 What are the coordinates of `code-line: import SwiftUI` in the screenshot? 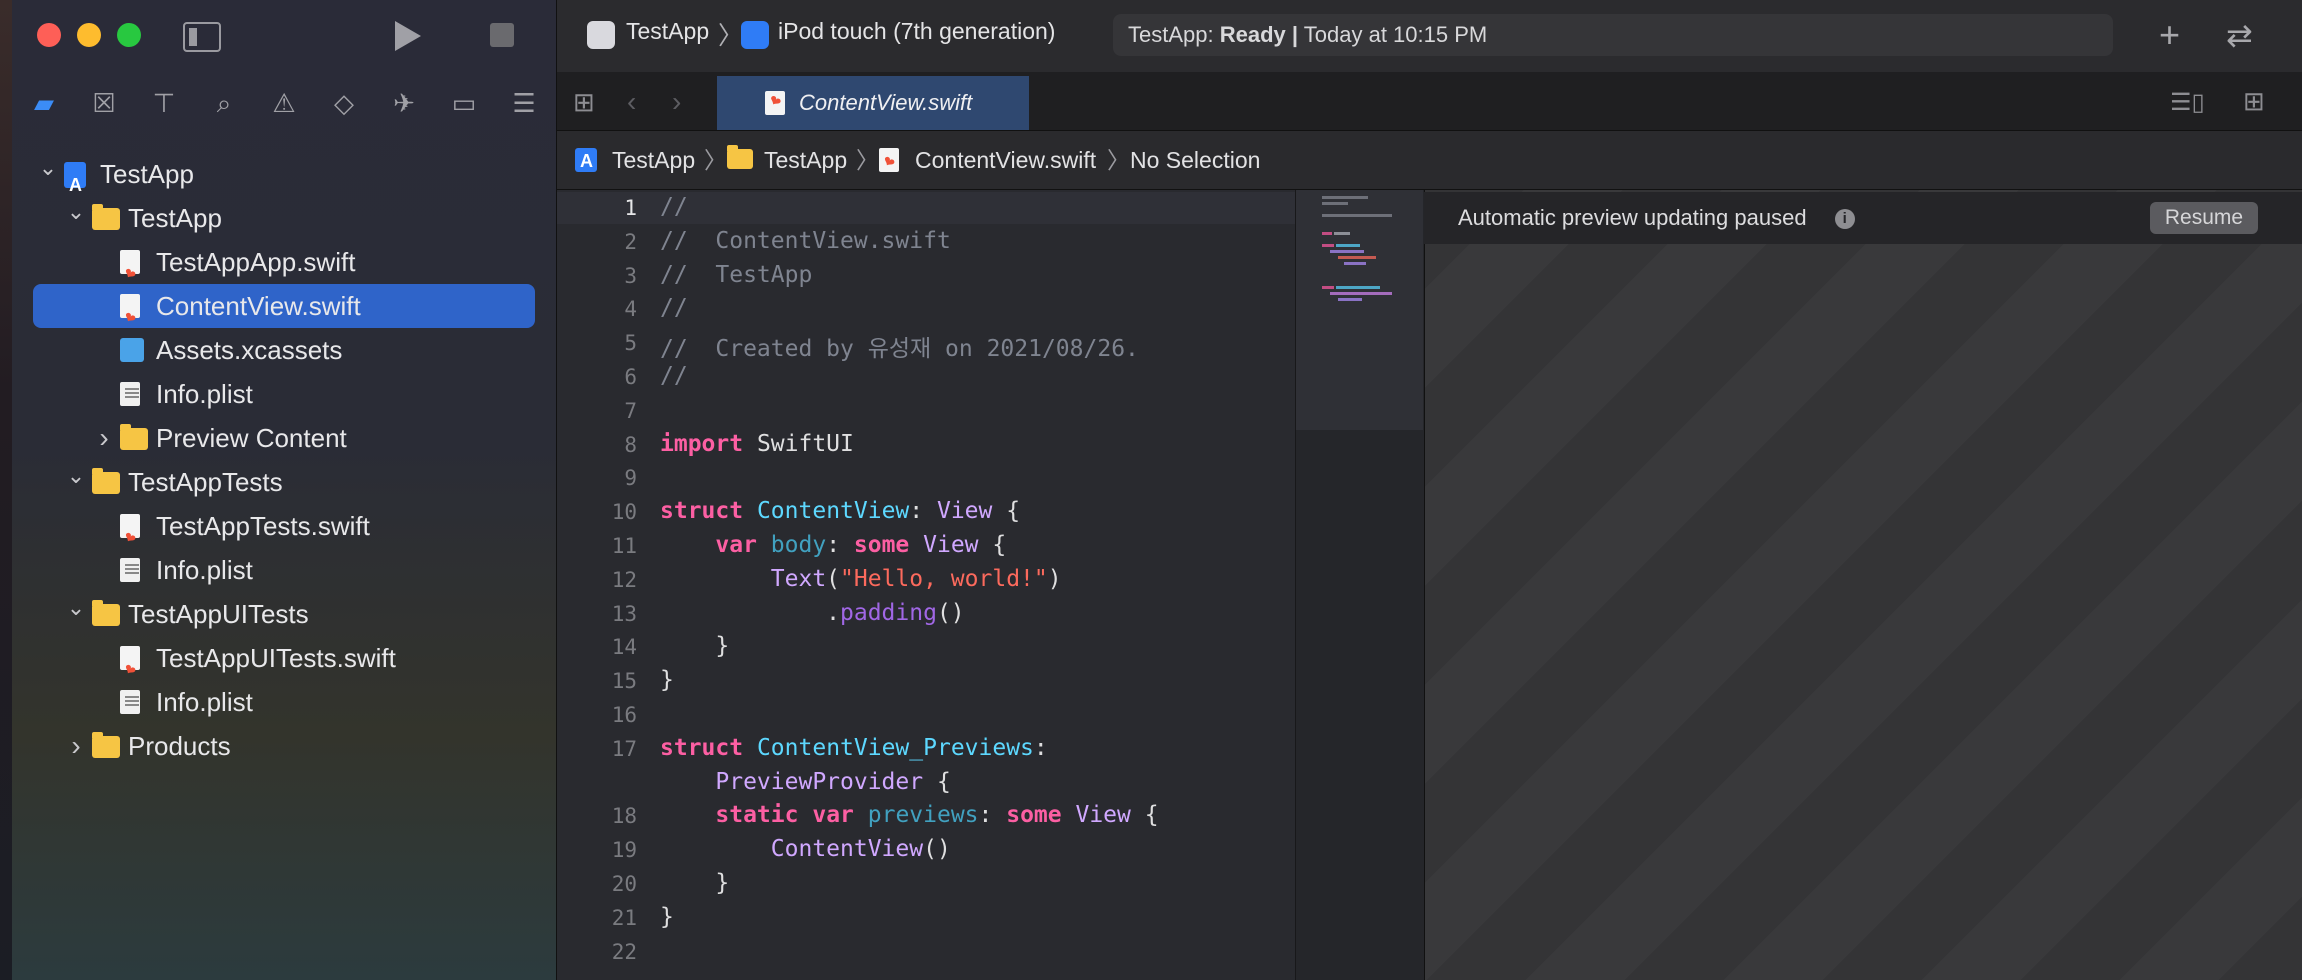 It's located at (757, 444).